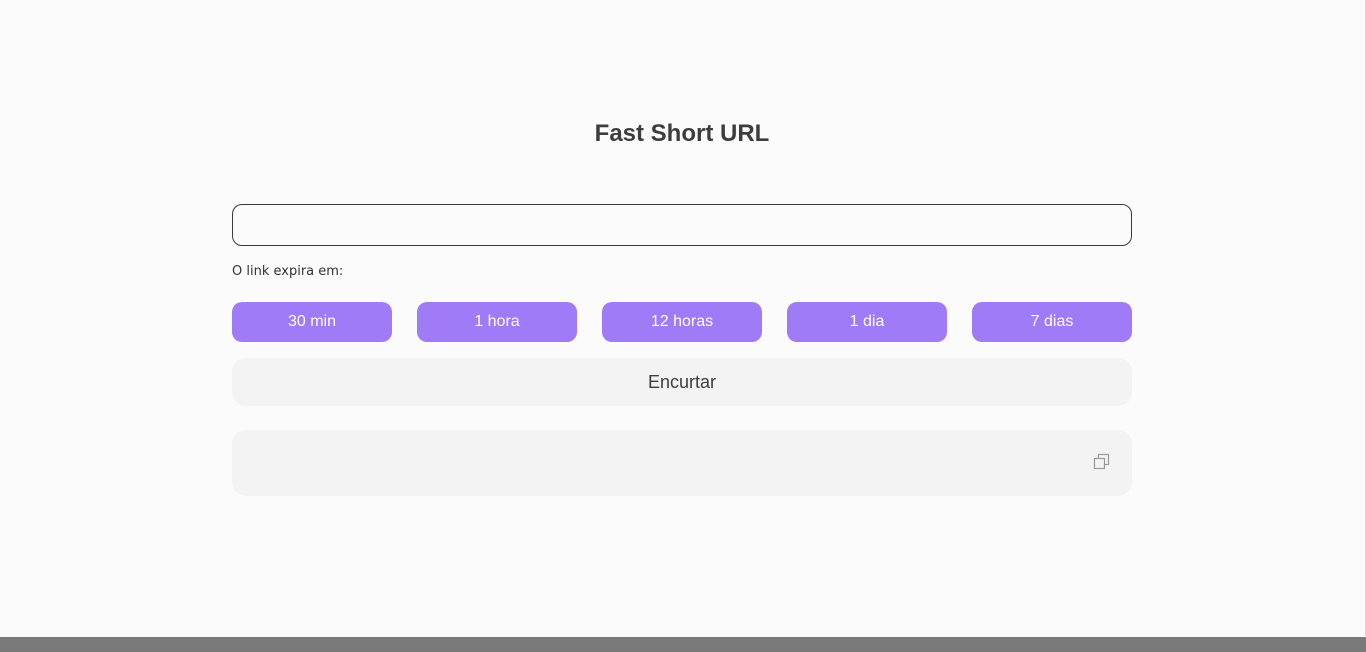 This screenshot has height=652, width=1366. What do you see at coordinates (682, 225) in the screenshot?
I see `url-input` at bounding box center [682, 225].